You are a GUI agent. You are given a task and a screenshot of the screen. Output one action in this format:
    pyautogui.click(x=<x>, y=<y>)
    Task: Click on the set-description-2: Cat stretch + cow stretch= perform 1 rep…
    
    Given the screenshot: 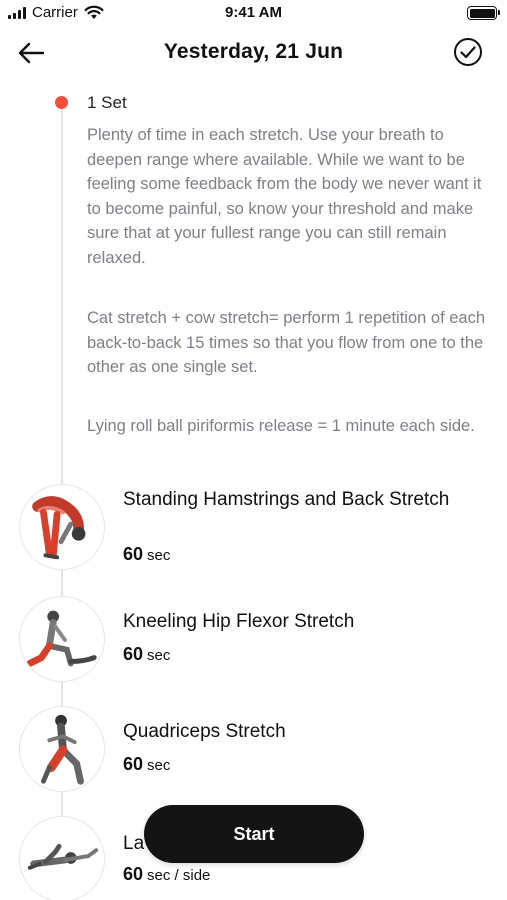 What is the action you would take?
    pyautogui.click(x=286, y=342)
    